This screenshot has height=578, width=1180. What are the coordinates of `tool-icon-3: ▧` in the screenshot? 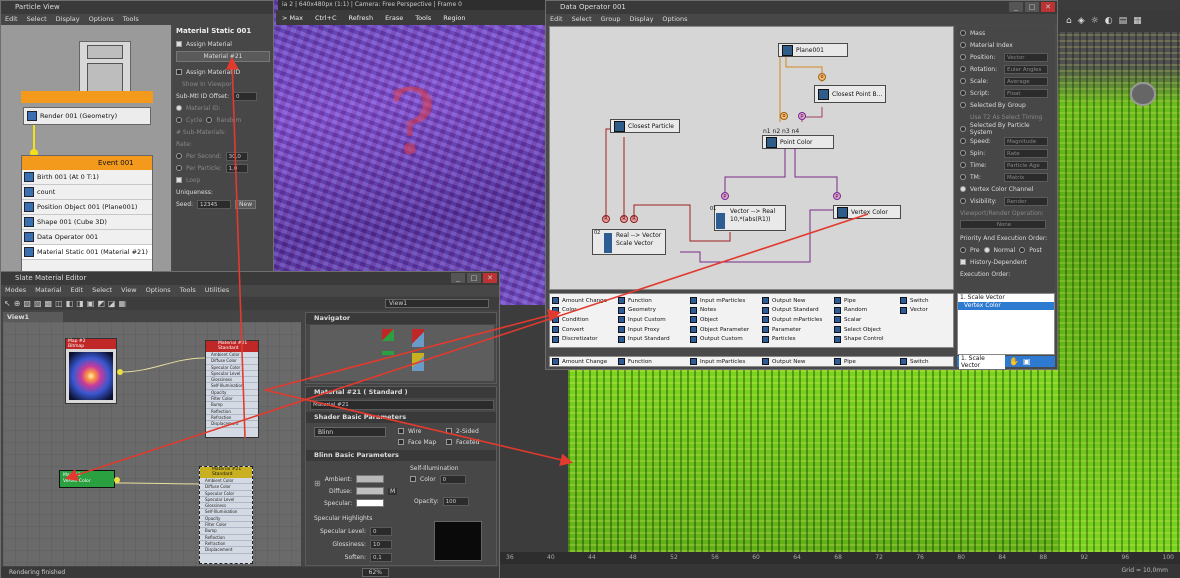 It's located at (27, 303).